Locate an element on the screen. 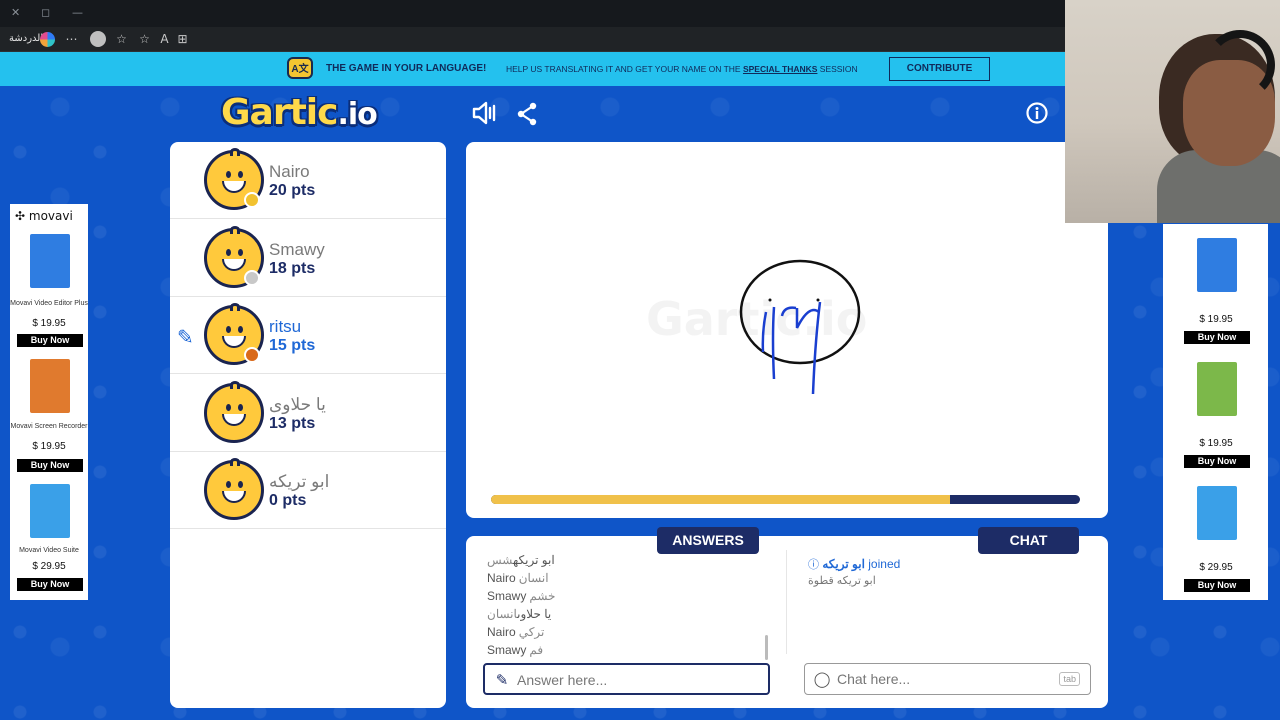 The image size is (1280, 720). share-icon is located at coordinates (527, 114).